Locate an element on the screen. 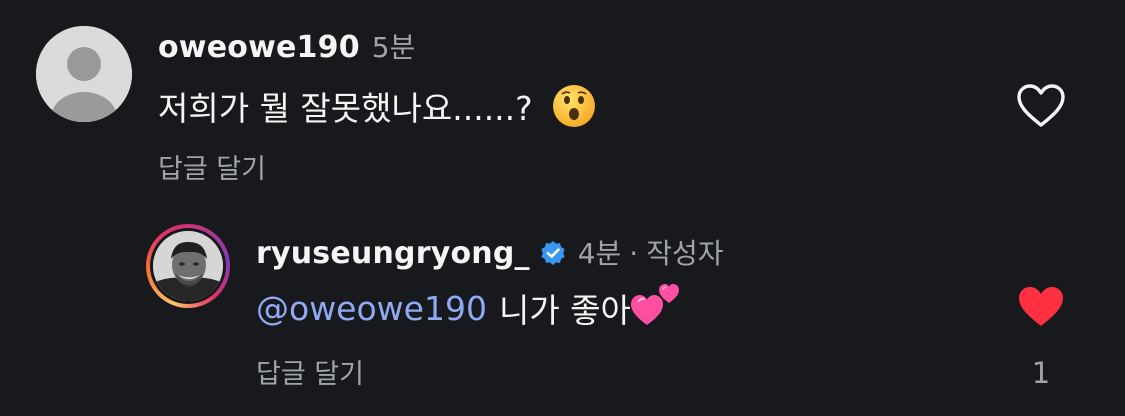 This screenshot has height=416, width=1125. comment-text: 니가 좋아 is located at coordinates (564, 310).